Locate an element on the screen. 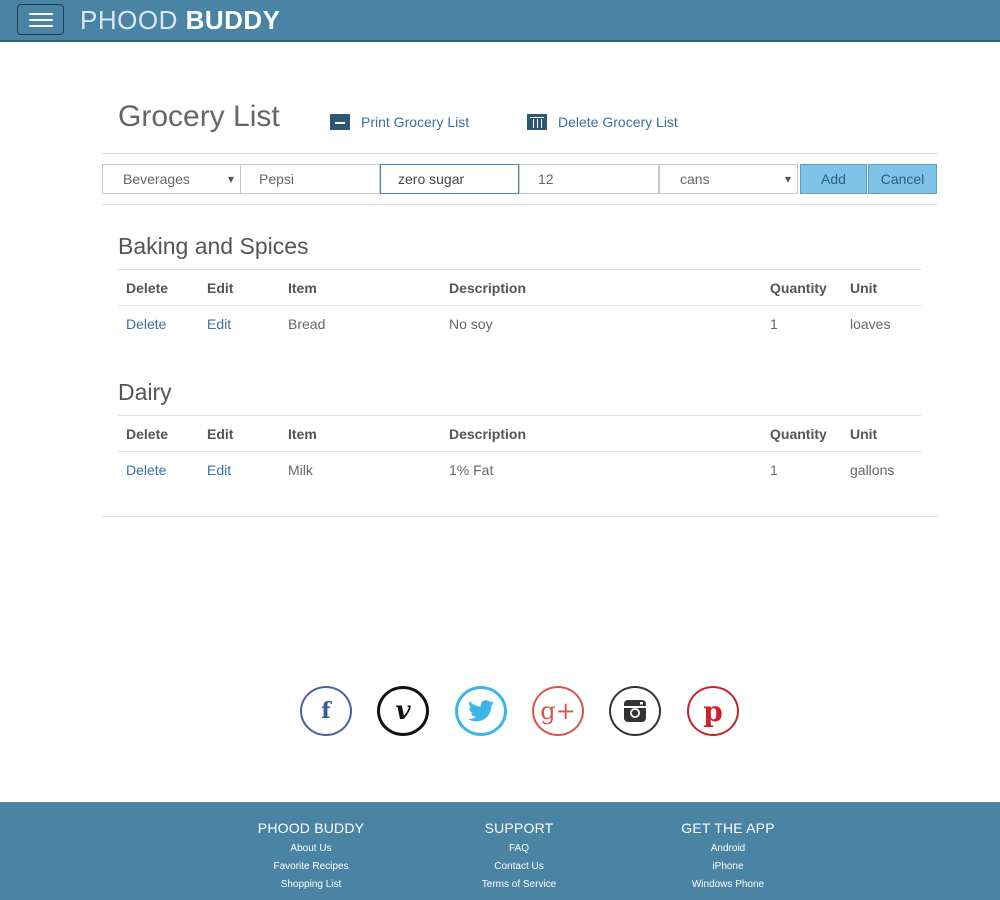  item-cell: Milk is located at coordinates (300, 470).